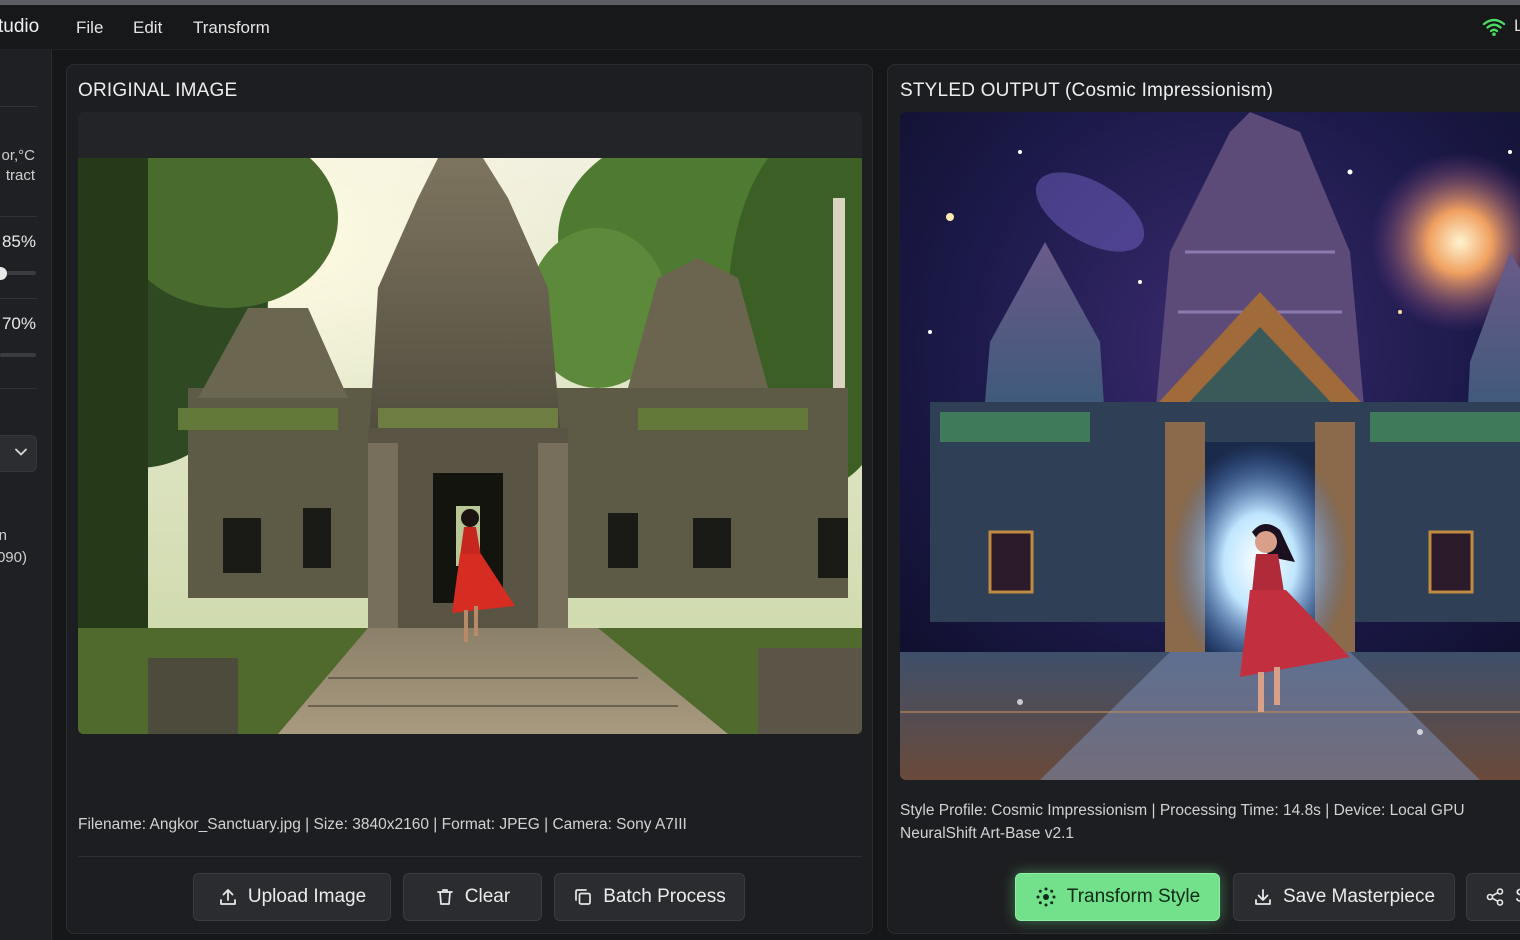 The image size is (1520, 940). I want to click on sidebar-style-text: tract, so click(20, 175).